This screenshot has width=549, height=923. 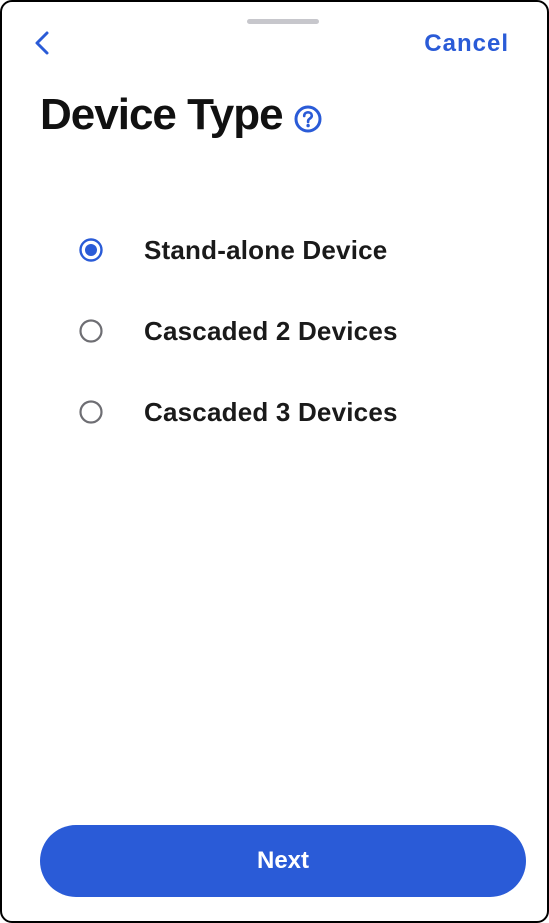 What do you see at coordinates (283, 861) in the screenshot?
I see `next-button: Next` at bounding box center [283, 861].